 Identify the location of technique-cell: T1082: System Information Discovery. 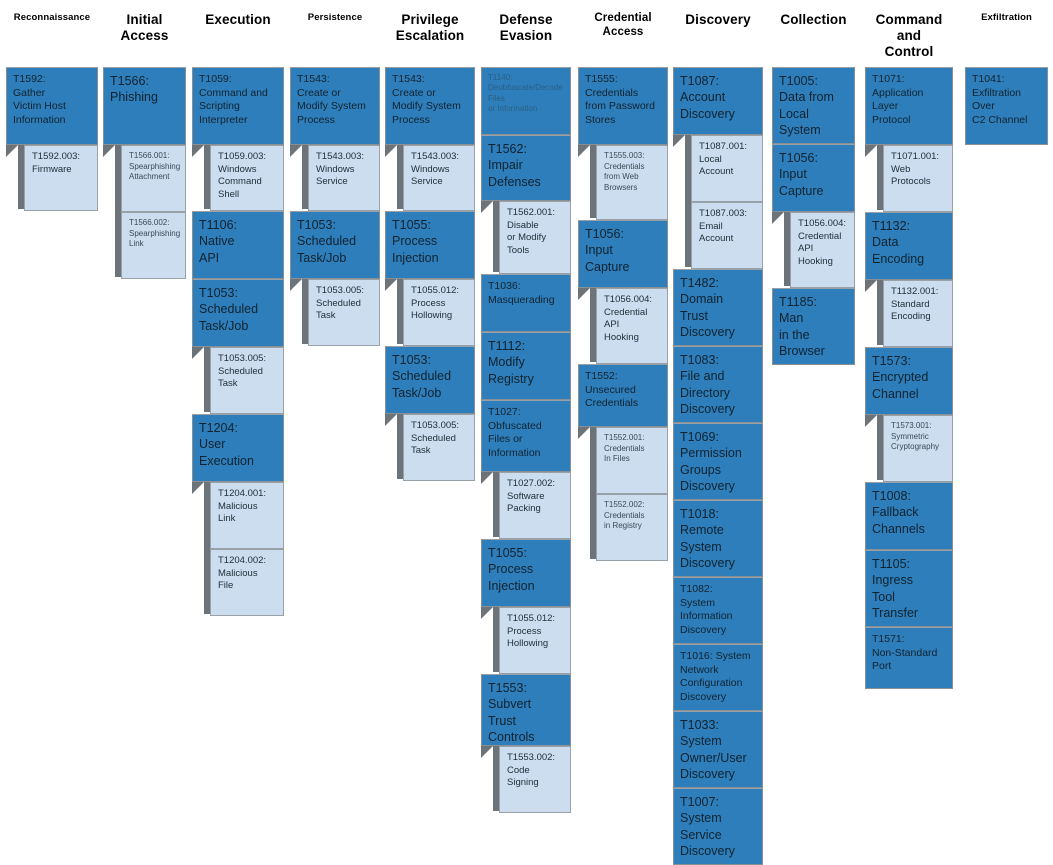
(718, 610).